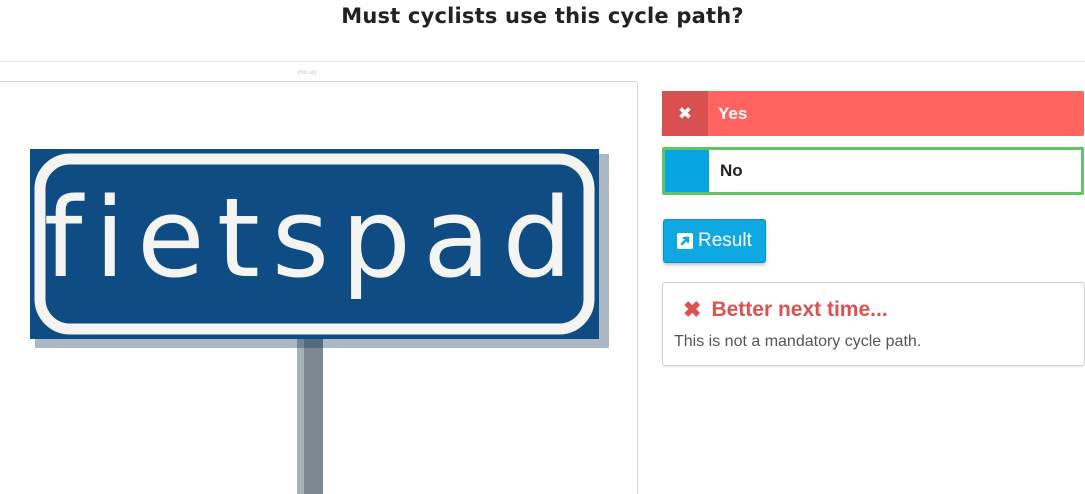  What do you see at coordinates (731, 170) in the screenshot?
I see `answer-label-no: No` at bounding box center [731, 170].